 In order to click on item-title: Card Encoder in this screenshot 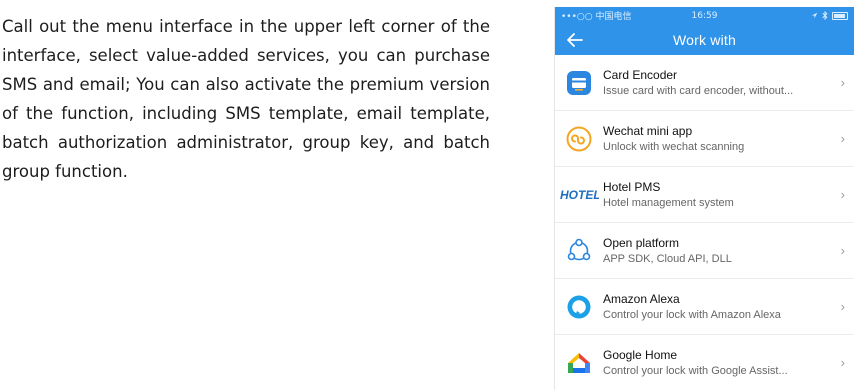, I will do `click(640, 74)`.